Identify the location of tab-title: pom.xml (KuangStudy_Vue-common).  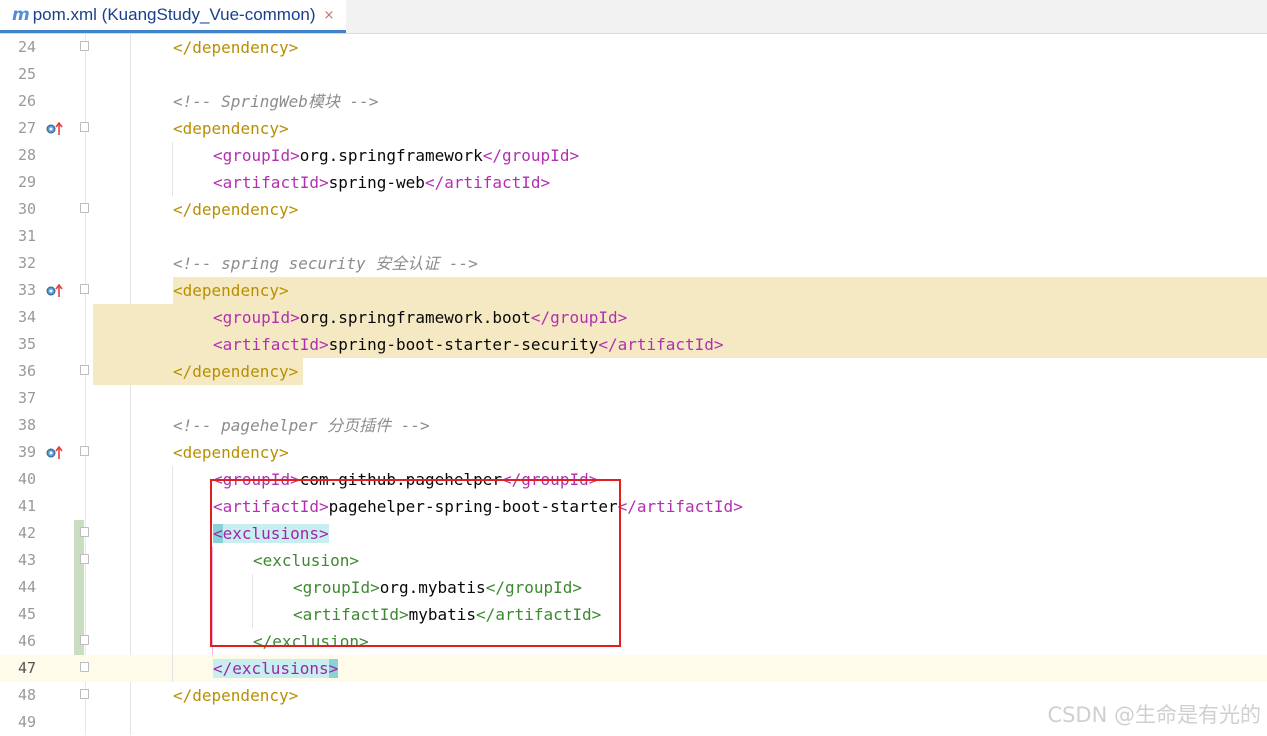
(174, 14).